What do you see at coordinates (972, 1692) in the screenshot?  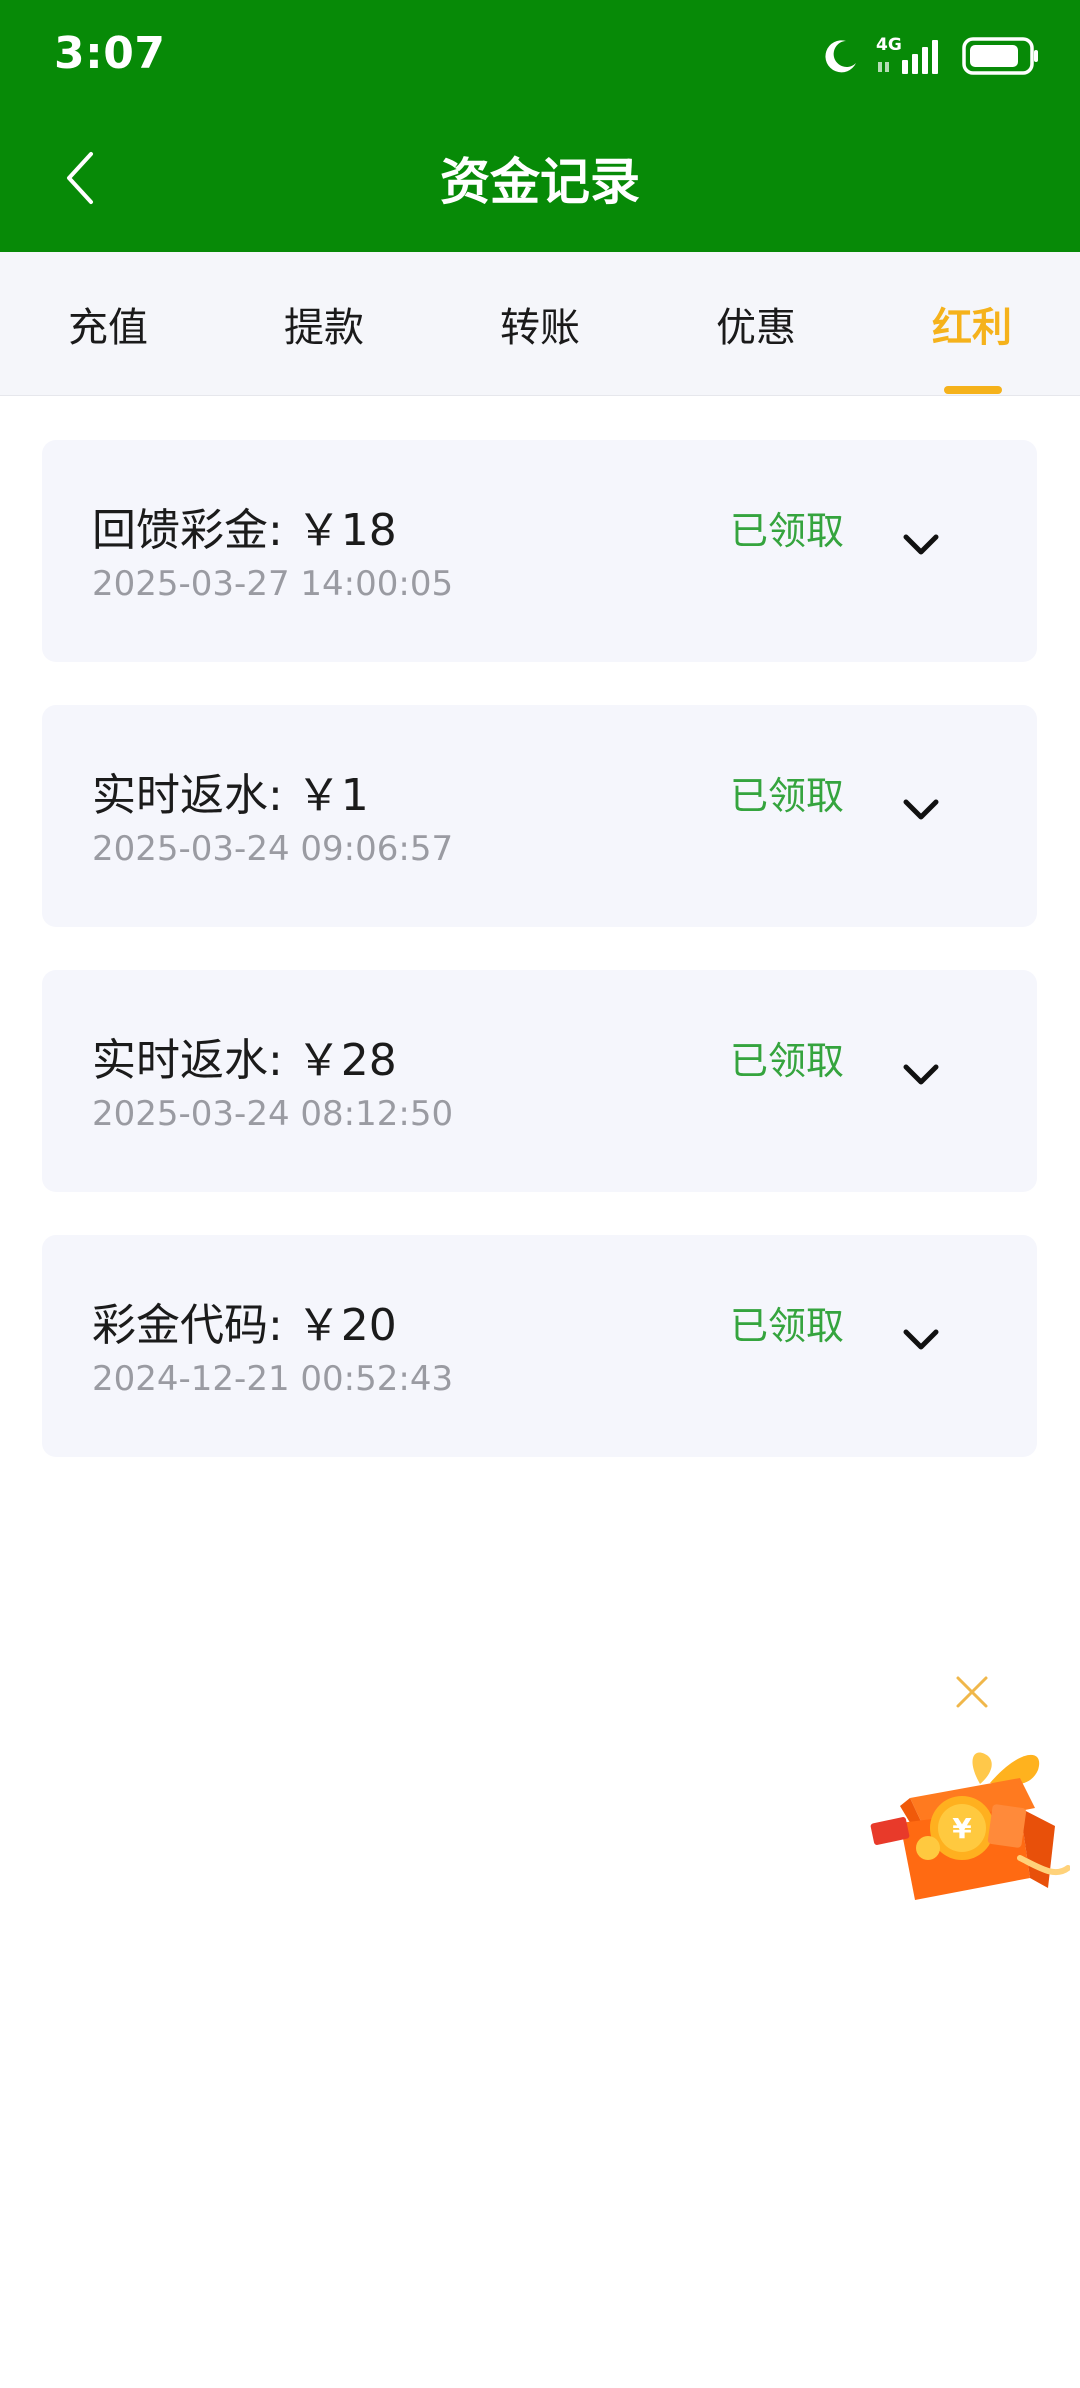 I see `close-icon` at bounding box center [972, 1692].